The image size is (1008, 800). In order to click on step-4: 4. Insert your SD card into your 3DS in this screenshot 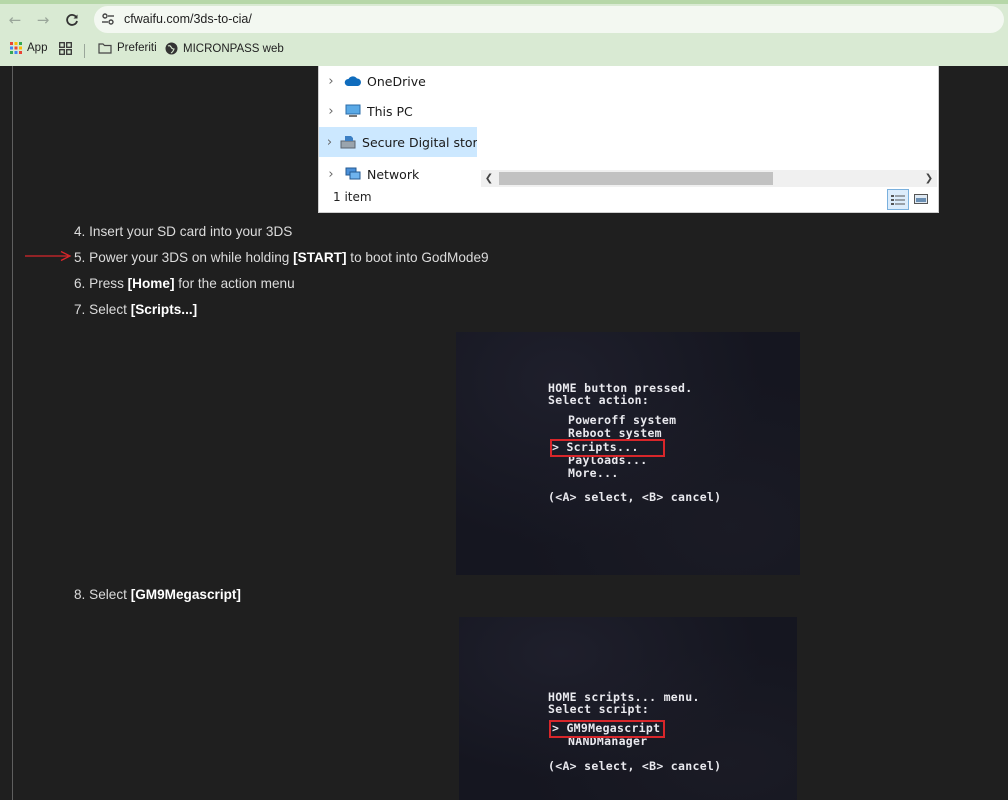, I will do `click(183, 231)`.